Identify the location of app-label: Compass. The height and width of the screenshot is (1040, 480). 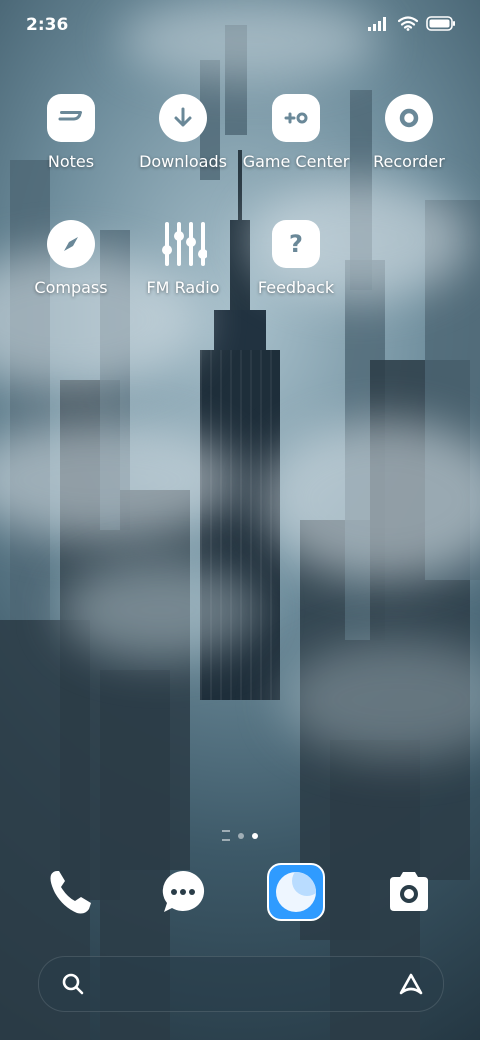
(71, 287).